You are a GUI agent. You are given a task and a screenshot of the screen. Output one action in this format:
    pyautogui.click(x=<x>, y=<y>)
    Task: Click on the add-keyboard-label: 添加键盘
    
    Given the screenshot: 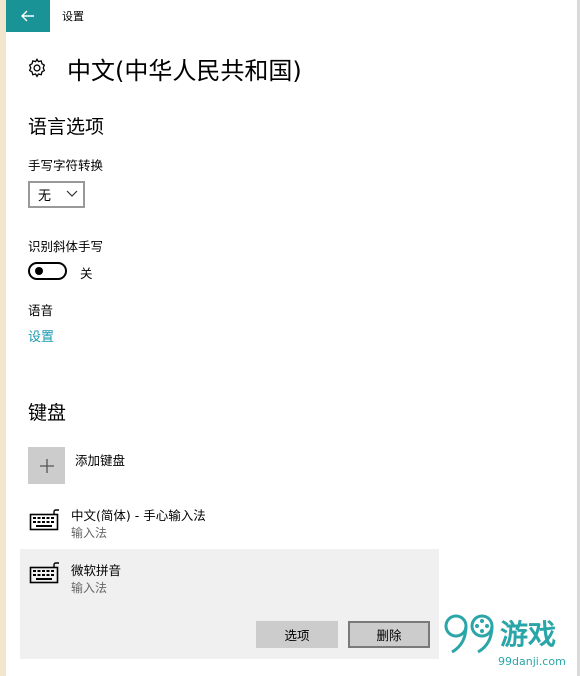 What is the action you would take?
    pyautogui.click(x=100, y=459)
    